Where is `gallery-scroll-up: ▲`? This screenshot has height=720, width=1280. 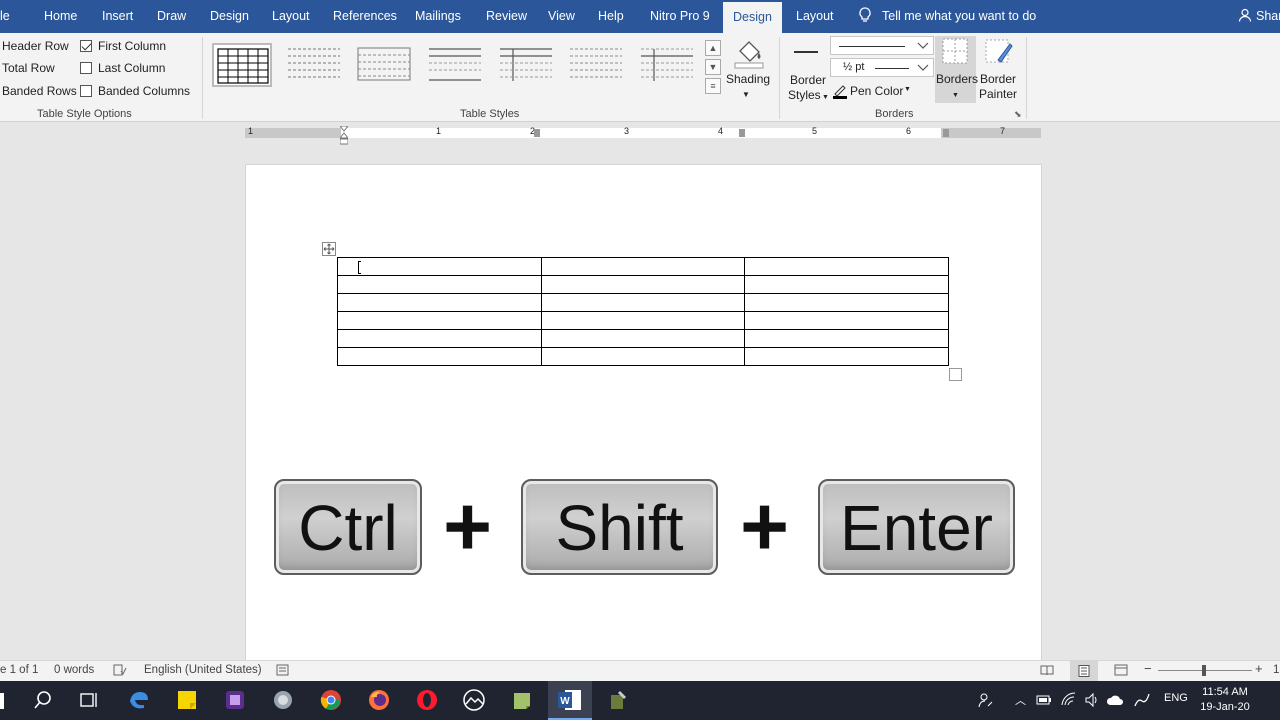 gallery-scroll-up: ▲ is located at coordinates (713, 48).